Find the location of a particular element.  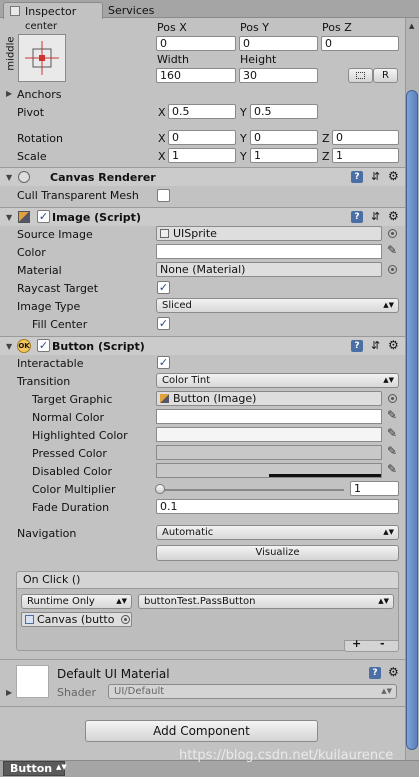

visualize-button: Visualize is located at coordinates (277, 553).